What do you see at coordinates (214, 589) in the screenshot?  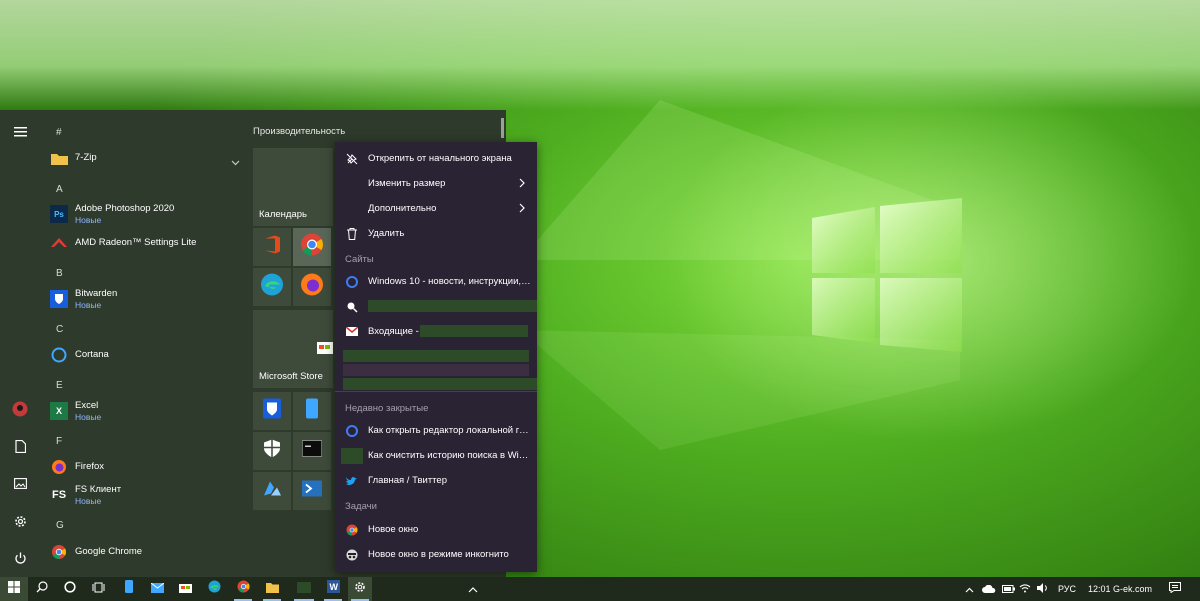 I see `taskbar-edge` at bounding box center [214, 589].